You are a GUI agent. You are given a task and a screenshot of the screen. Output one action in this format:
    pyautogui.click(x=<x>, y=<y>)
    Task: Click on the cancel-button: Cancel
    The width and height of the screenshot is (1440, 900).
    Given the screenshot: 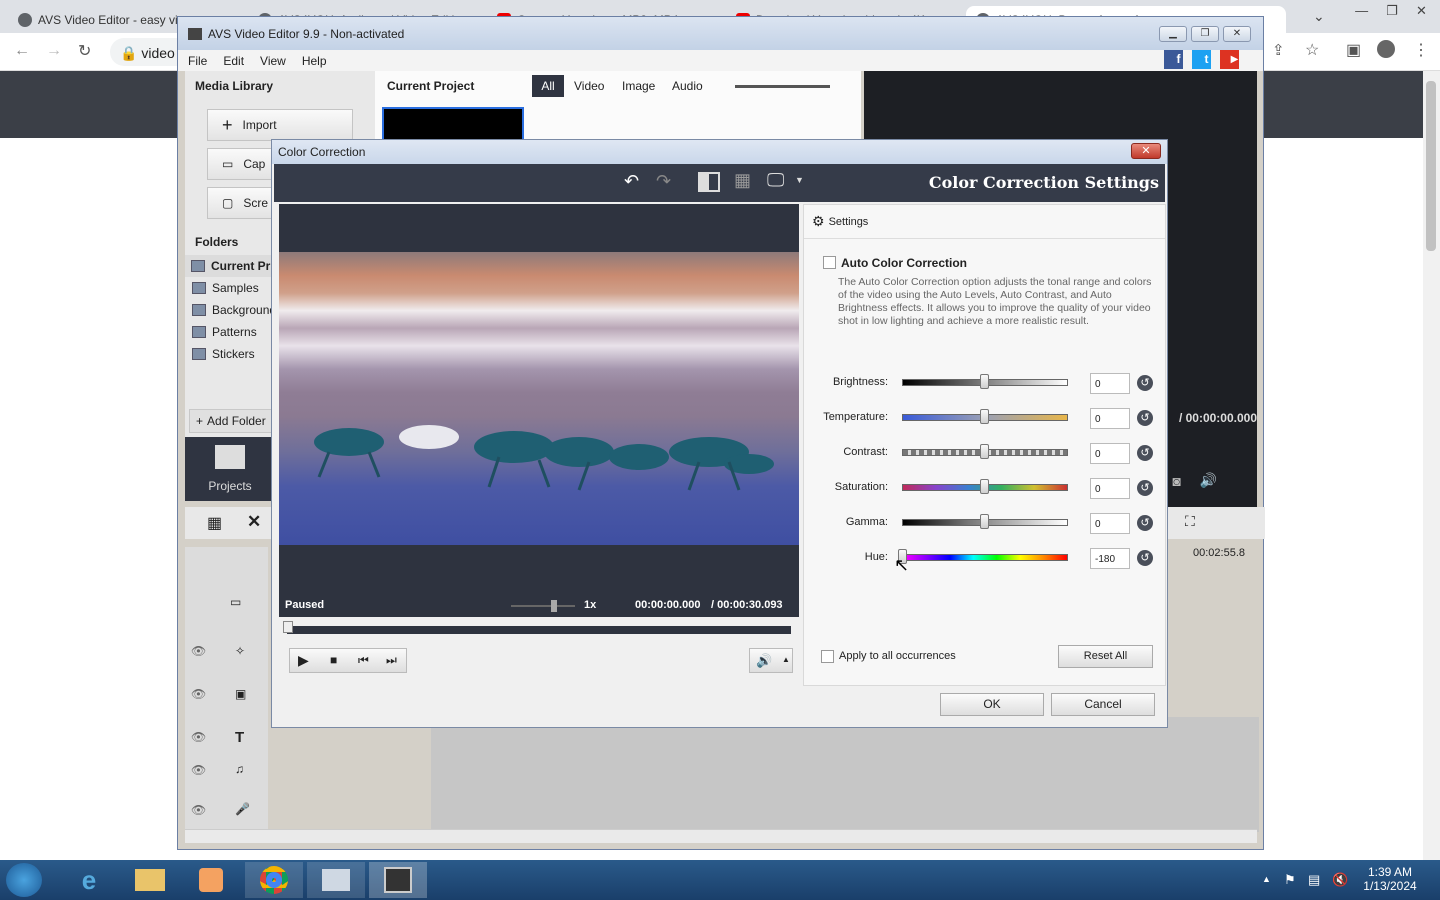 What is the action you would take?
    pyautogui.click(x=1103, y=704)
    